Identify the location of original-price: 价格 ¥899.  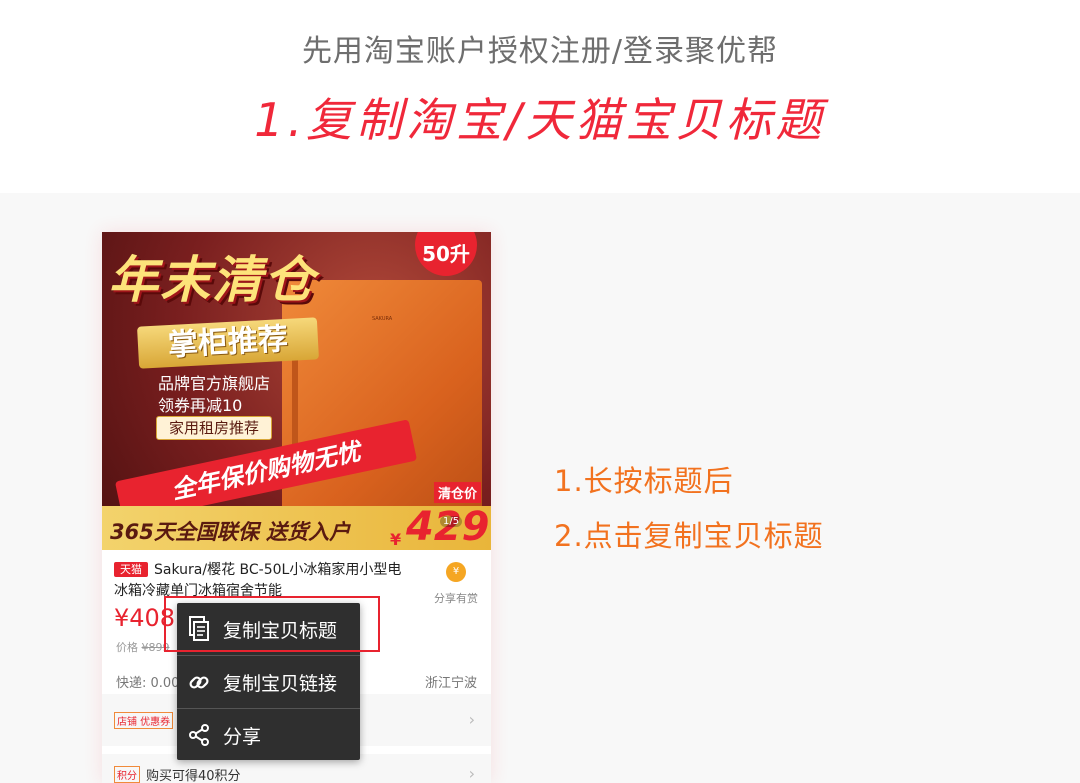
(143, 647).